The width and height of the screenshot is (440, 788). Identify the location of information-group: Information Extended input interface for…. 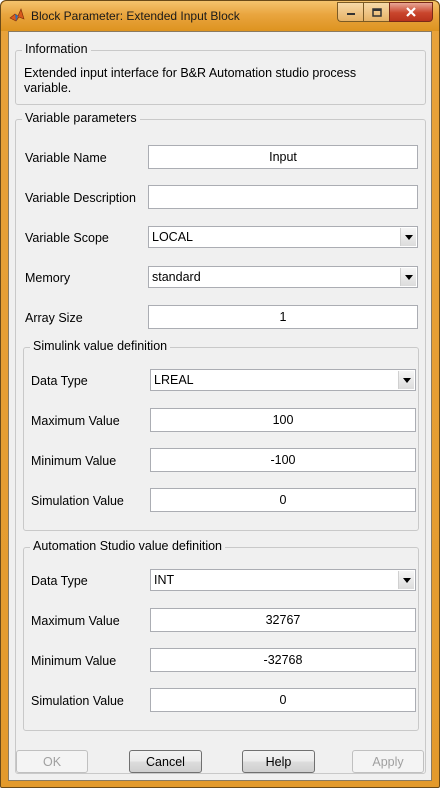
(220, 73).